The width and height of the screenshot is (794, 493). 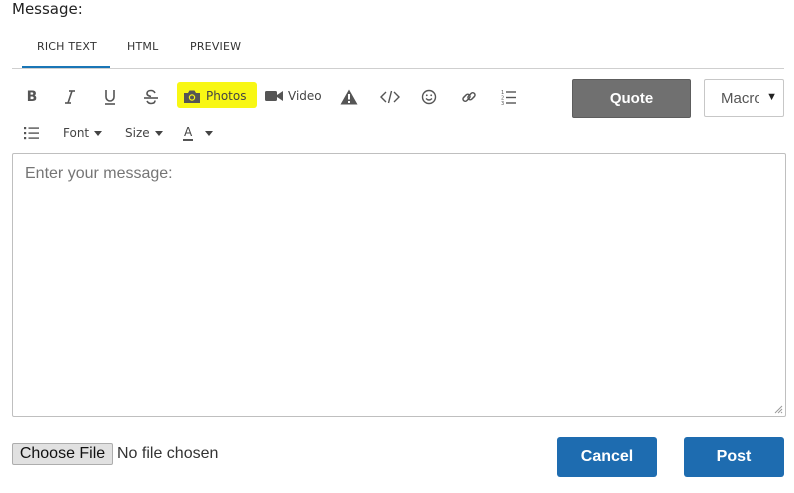 I want to click on video-label: Video, so click(x=305, y=96).